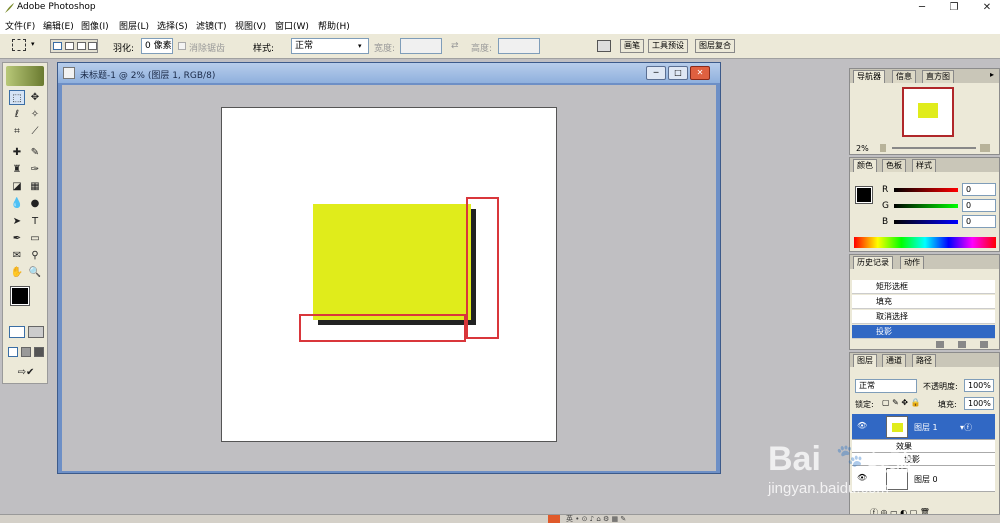 Image resolution: width=1000 pixels, height=523 pixels. Describe the element at coordinates (928, 112) in the screenshot. I see `navigator-thumbnail` at that location.